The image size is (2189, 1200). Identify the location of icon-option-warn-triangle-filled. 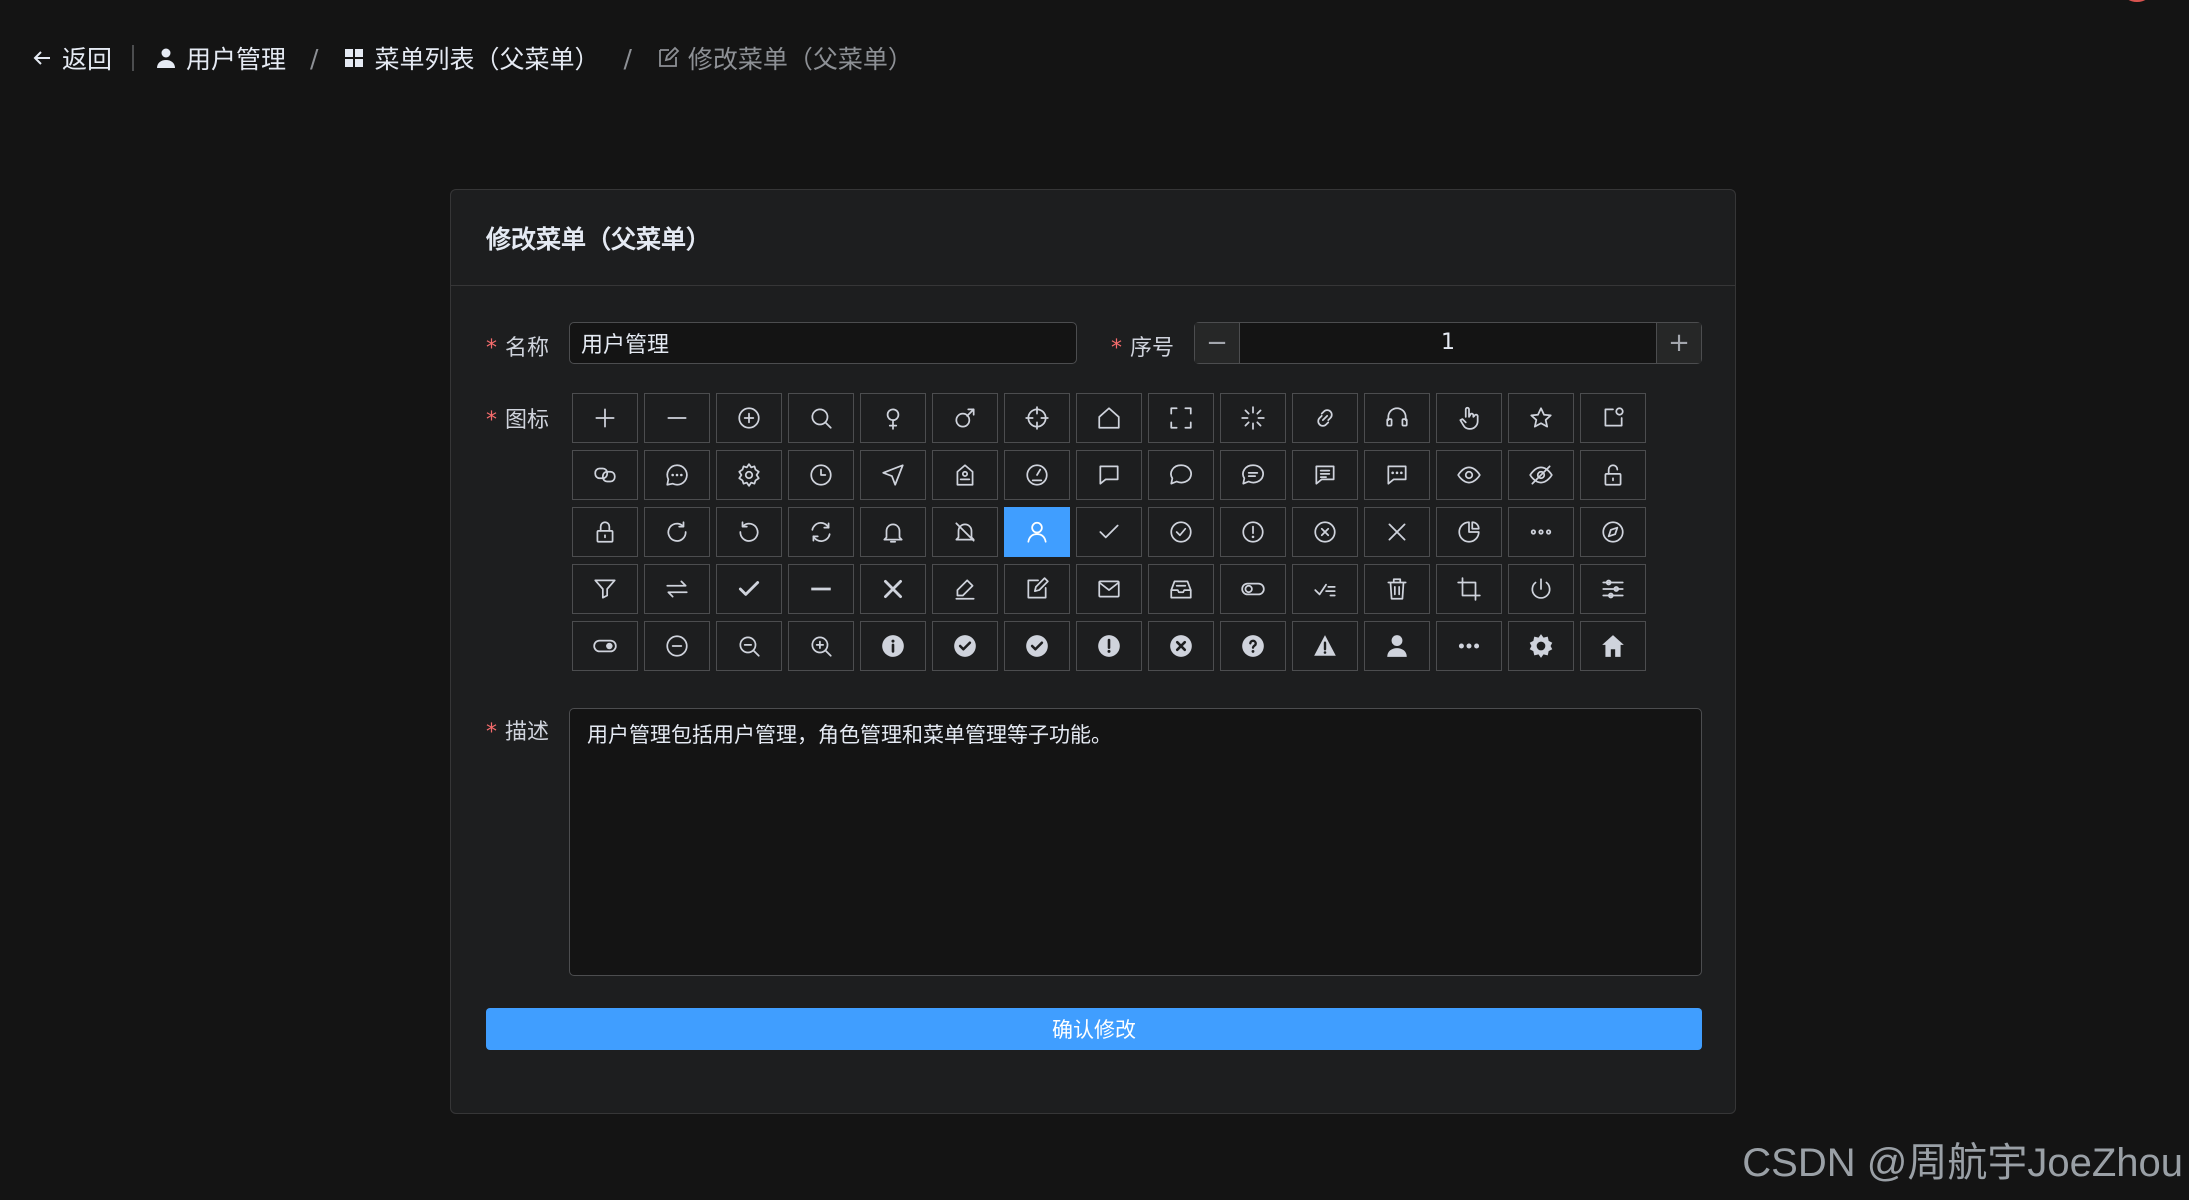
(1325, 646).